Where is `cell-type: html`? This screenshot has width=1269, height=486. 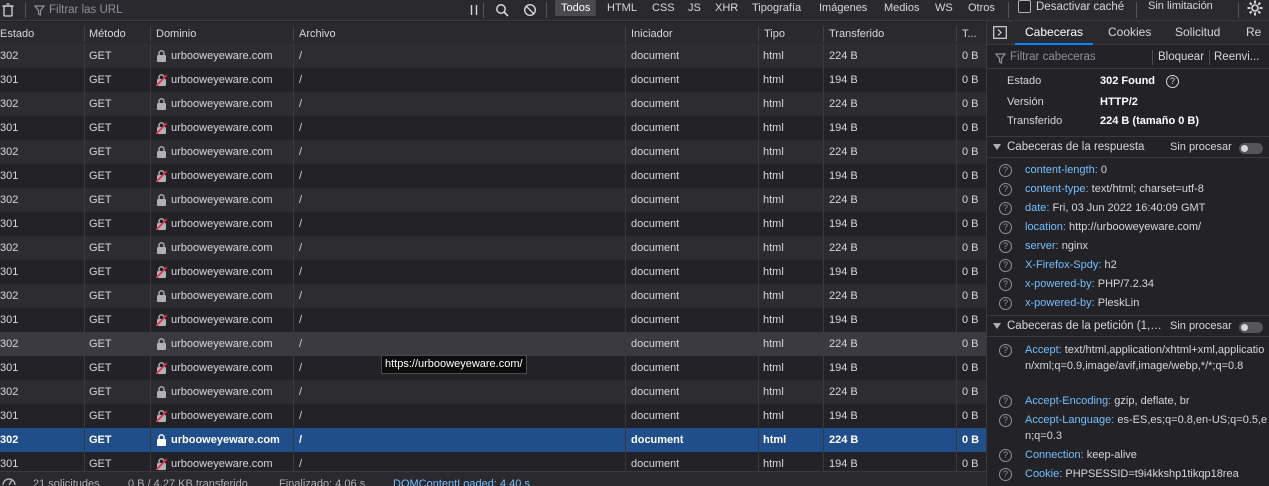 cell-type: html is located at coordinates (775, 440).